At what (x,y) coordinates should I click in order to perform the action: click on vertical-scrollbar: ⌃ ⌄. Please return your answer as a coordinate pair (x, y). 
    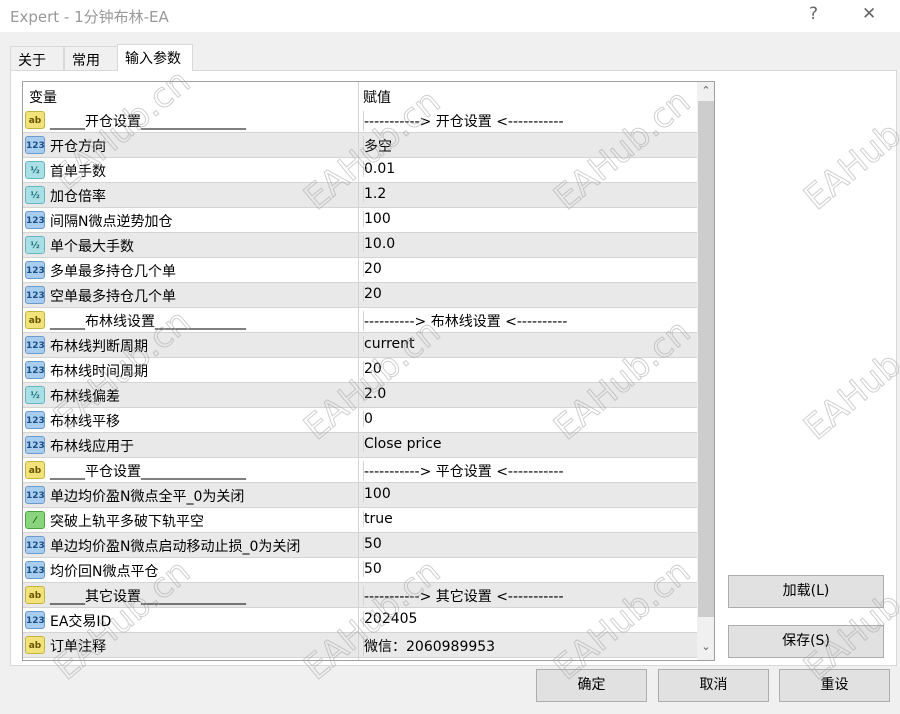
    Looking at the image, I should click on (705, 371).